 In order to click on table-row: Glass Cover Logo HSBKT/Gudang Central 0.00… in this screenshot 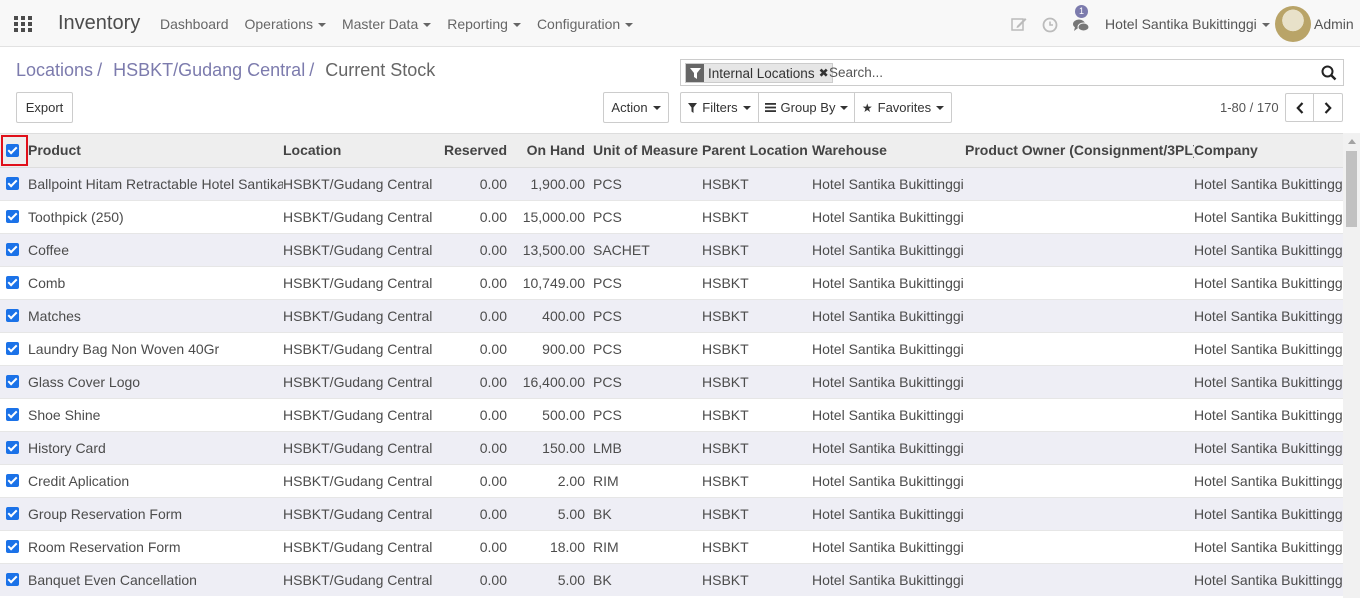, I will do `click(671, 381)`.